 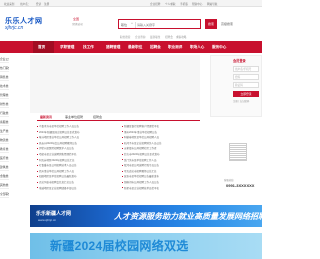 What do you see at coordinates (58, 143) in the screenshot?
I see `news-title: 昌吉州2024年度公开招聘教师公告` at bounding box center [58, 143].